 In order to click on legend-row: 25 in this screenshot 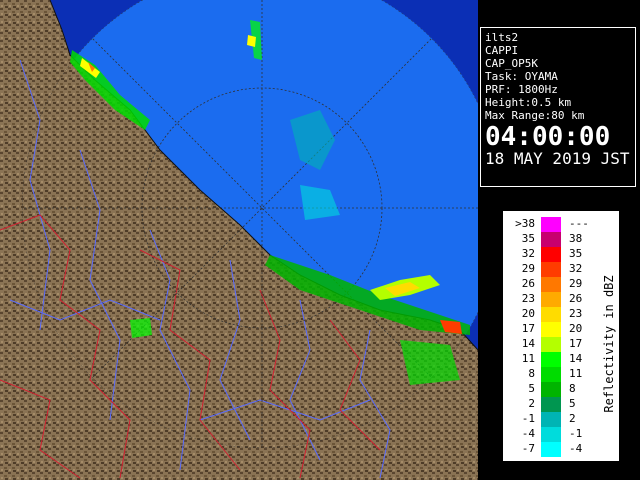, I will do `click(543, 404)`.